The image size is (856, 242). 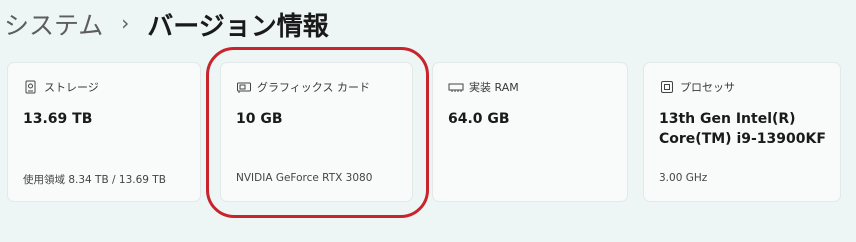 I want to click on ram-value: 64.0 GB, so click(x=479, y=119).